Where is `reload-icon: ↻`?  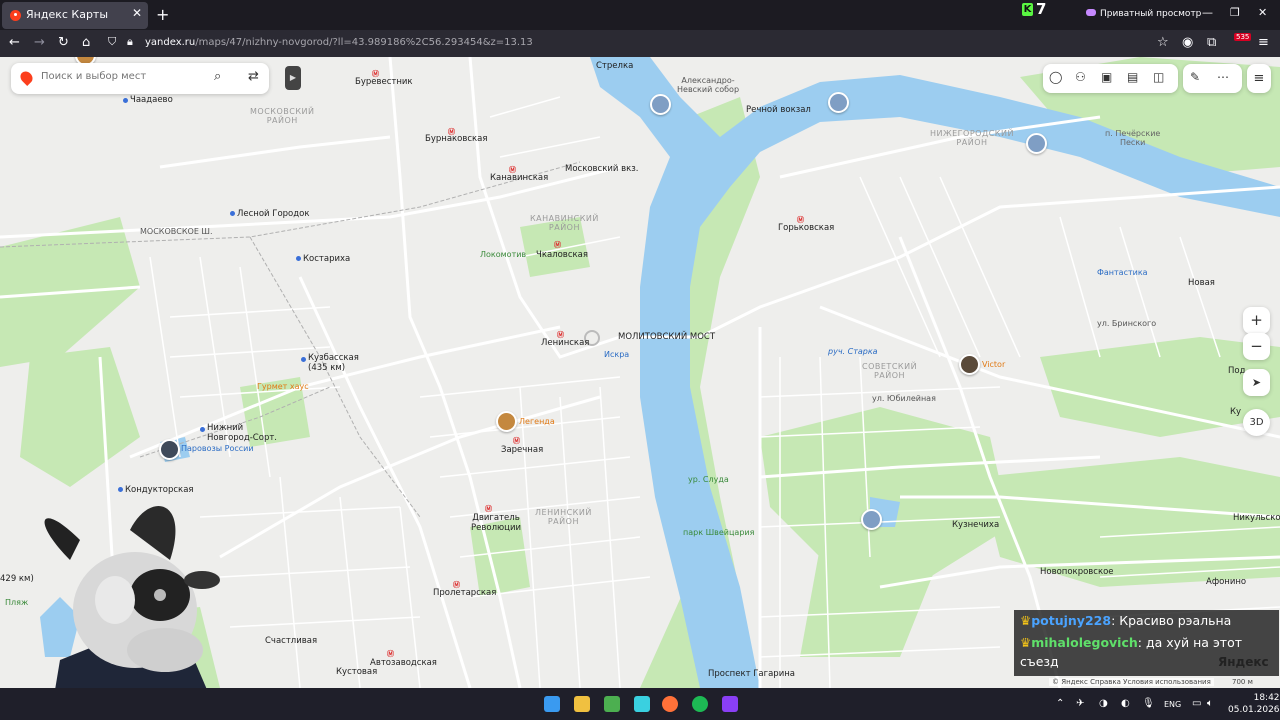 reload-icon: ↻ is located at coordinates (63, 42).